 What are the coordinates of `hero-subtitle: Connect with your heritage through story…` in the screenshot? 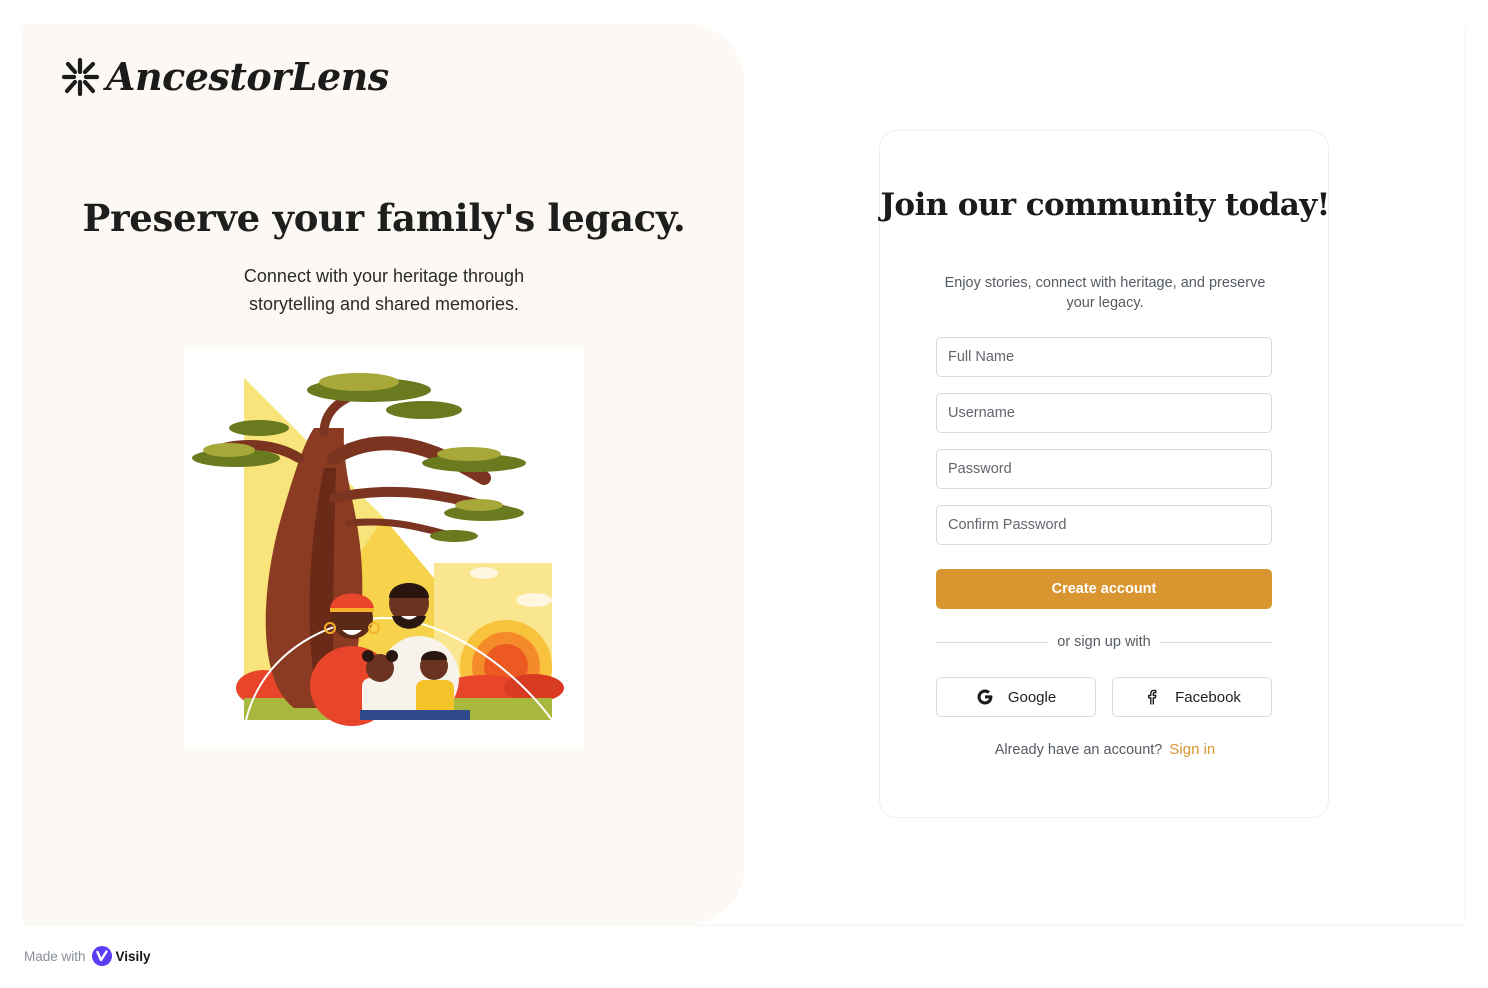 It's located at (384, 290).